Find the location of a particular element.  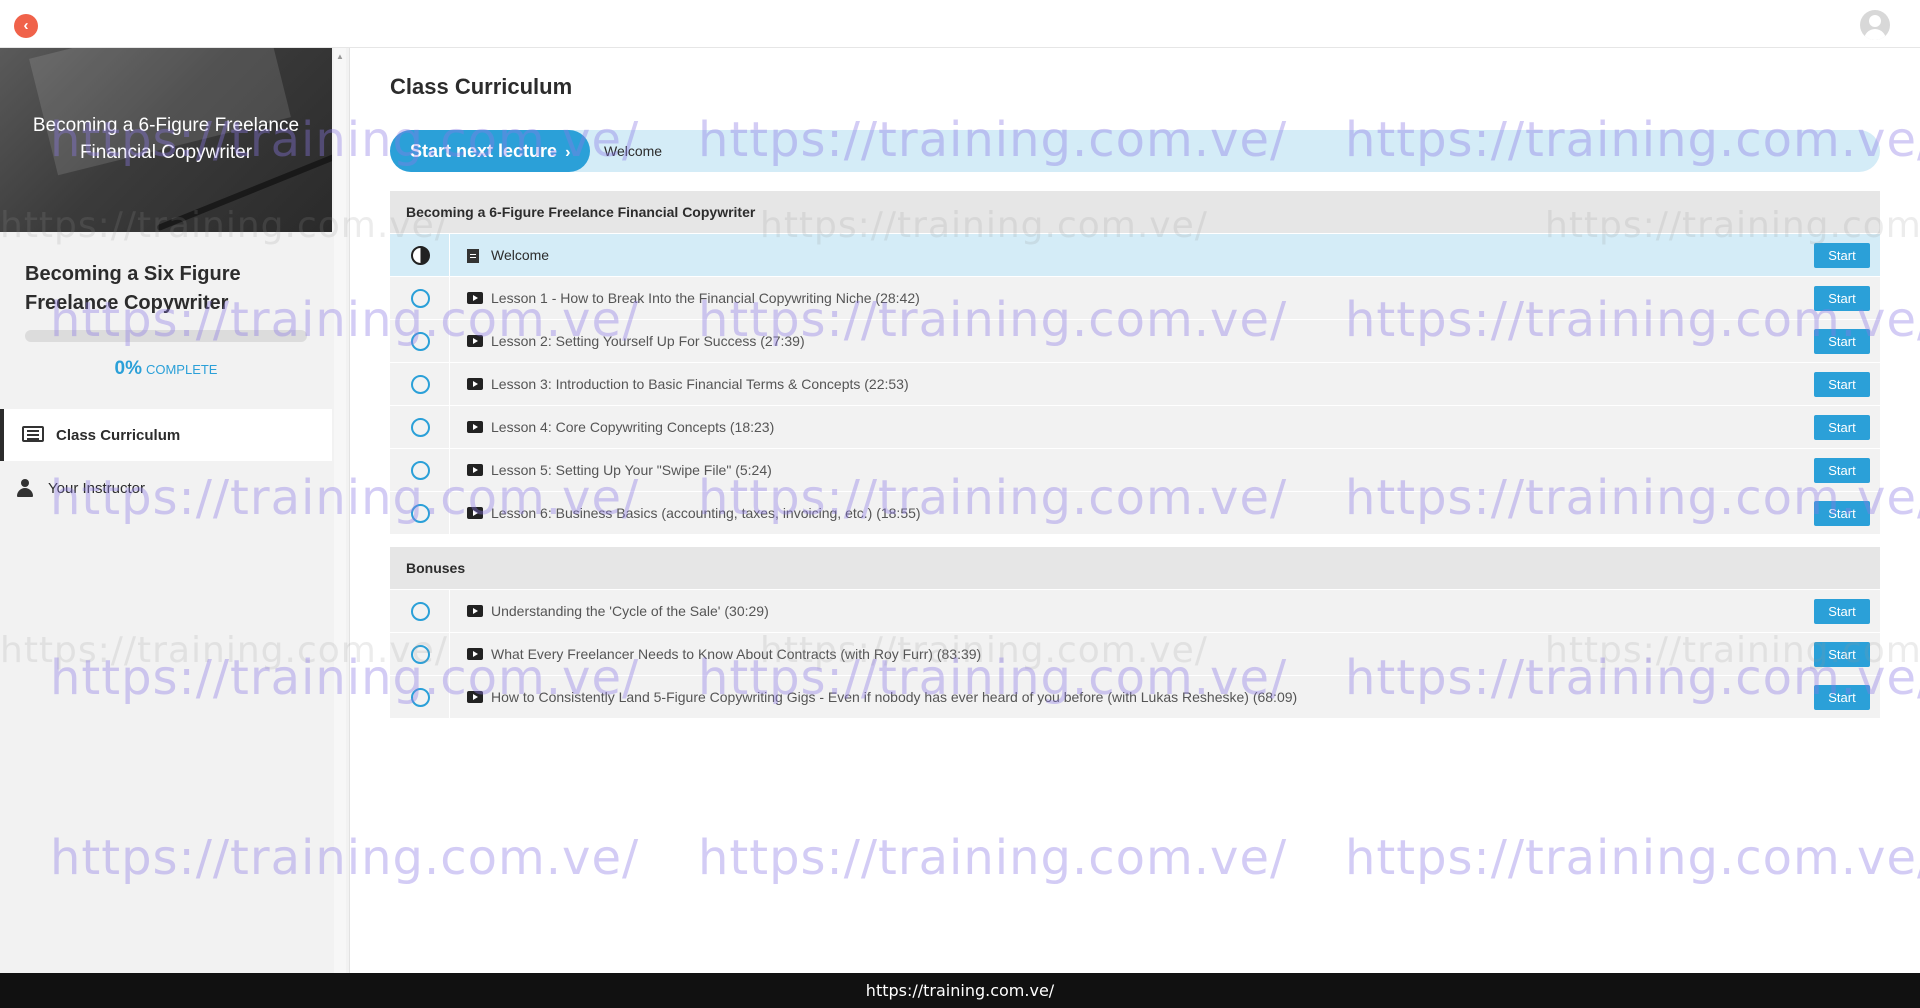

lecture-row: Welcome Start is located at coordinates (1135, 254).